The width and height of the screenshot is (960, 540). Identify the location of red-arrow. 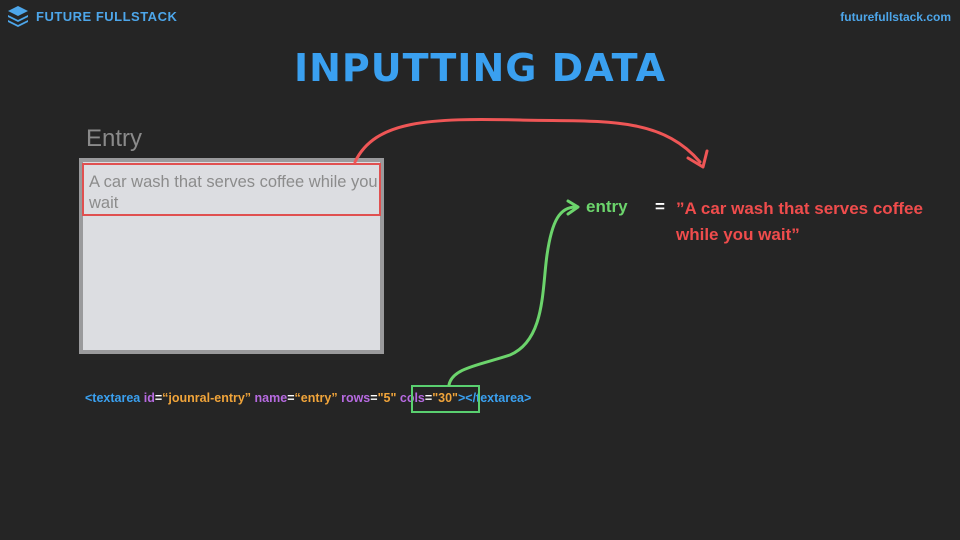
(527, 140).